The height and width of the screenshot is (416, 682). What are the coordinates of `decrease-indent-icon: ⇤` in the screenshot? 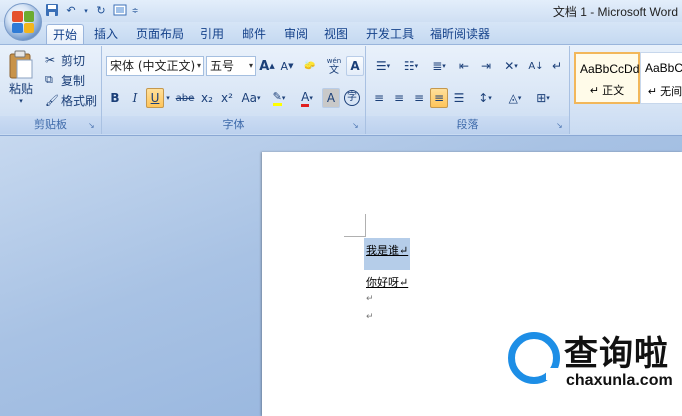 It's located at (464, 66).